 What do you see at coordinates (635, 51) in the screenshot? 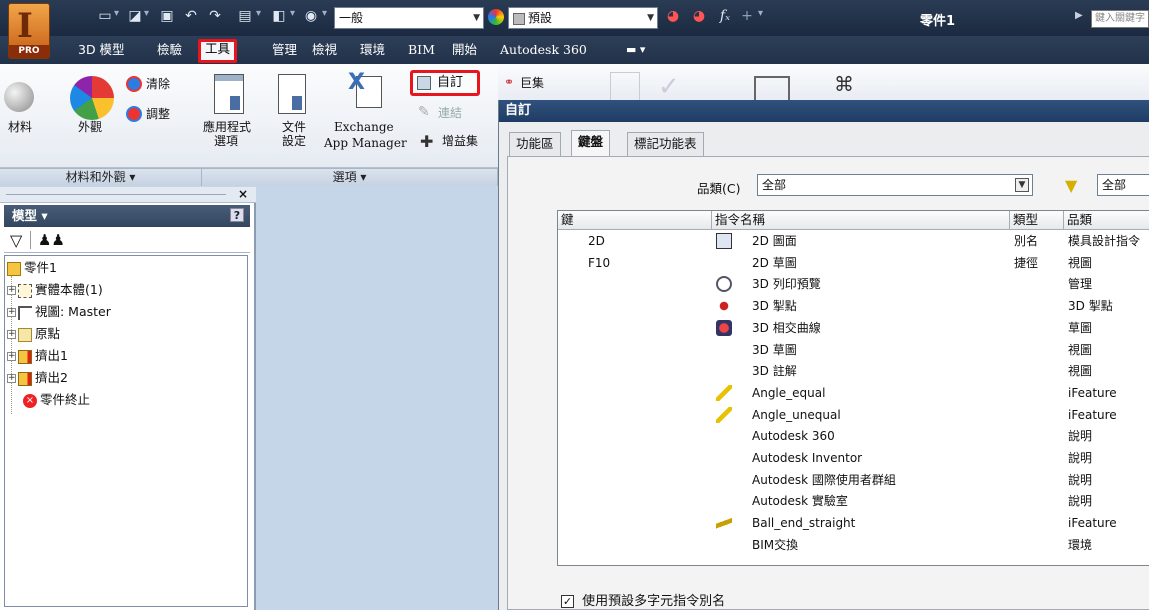
I see `panel-switch-icon: ▬ ▾` at bounding box center [635, 51].